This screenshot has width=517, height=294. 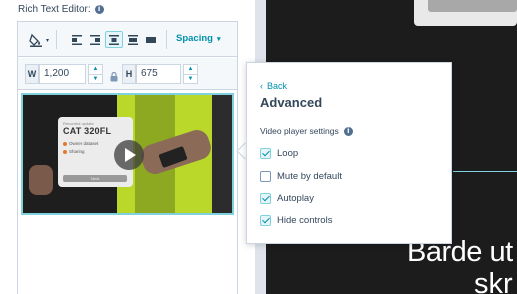 I want to click on height-input: 675, so click(x=158, y=74).